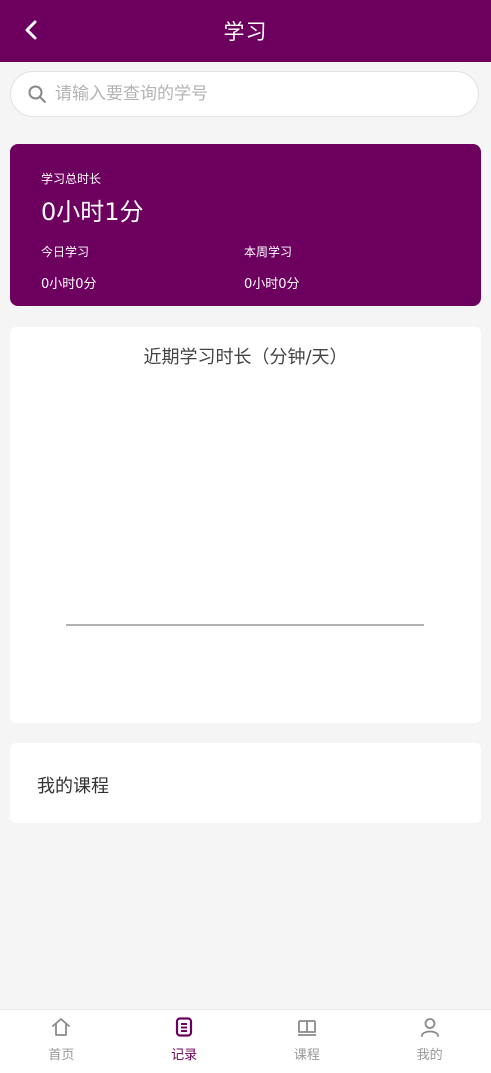 This screenshot has width=491, height=1073. Describe the element at coordinates (307, 1041) in the screenshot. I see `tab-courses: 课程` at that location.